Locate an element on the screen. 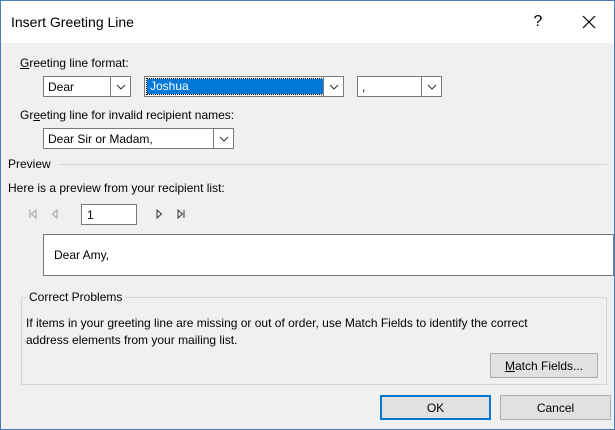 The width and height of the screenshot is (615, 430). greeting-preview-text: Dear Amy, is located at coordinates (82, 255).